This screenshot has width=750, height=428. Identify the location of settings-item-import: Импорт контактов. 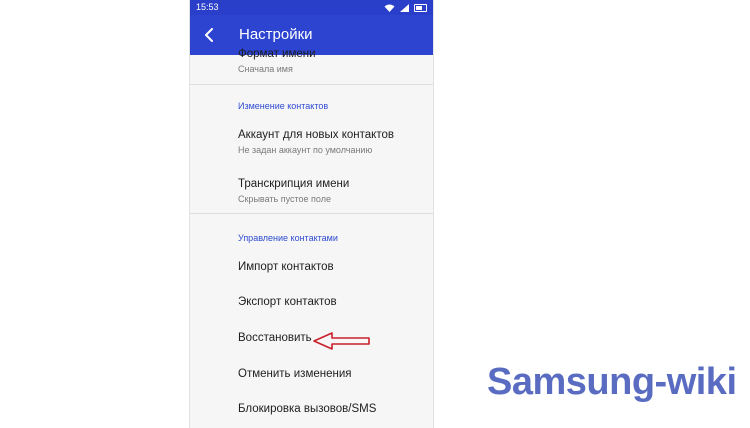
(332, 267).